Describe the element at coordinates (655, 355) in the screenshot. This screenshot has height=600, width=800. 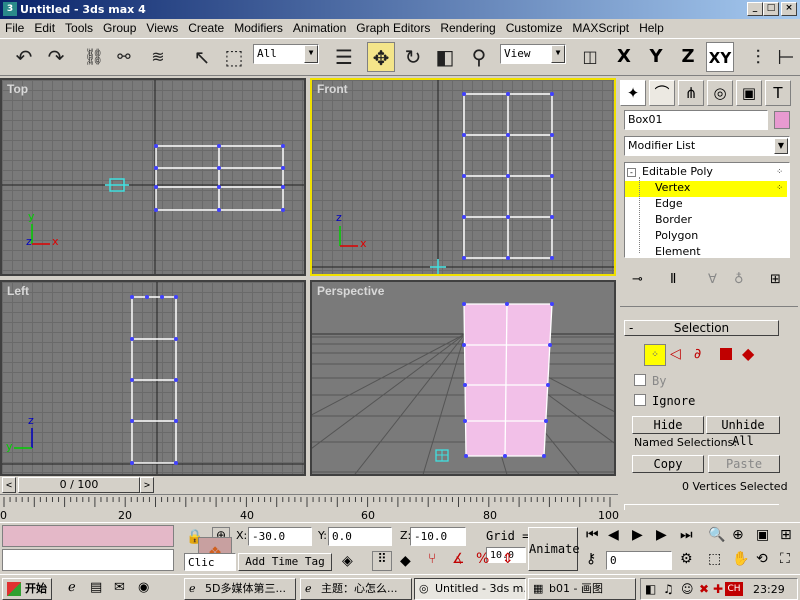
I see `vertex-mode-icon: ⁘` at that location.